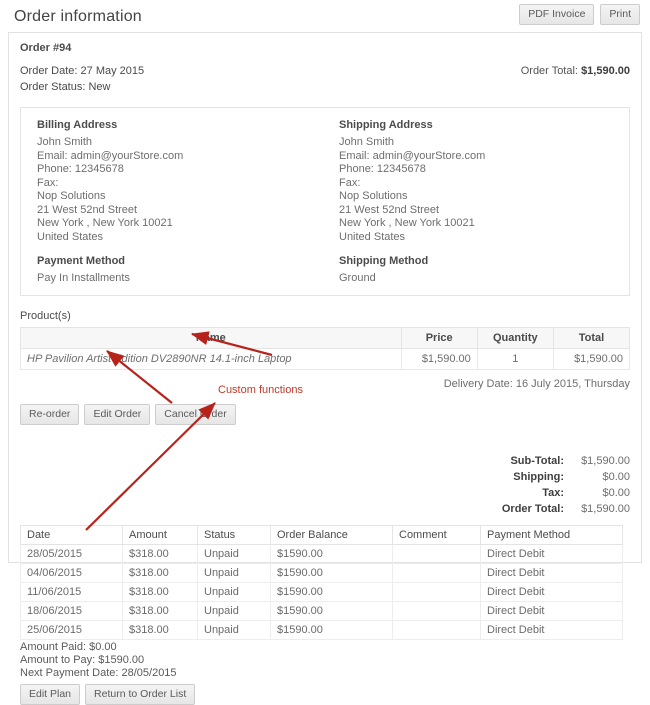 This screenshot has height=705, width=650. What do you see at coordinates (439, 359) in the screenshot?
I see `product-price: $1,590.00` at bounding box center [439, 359].